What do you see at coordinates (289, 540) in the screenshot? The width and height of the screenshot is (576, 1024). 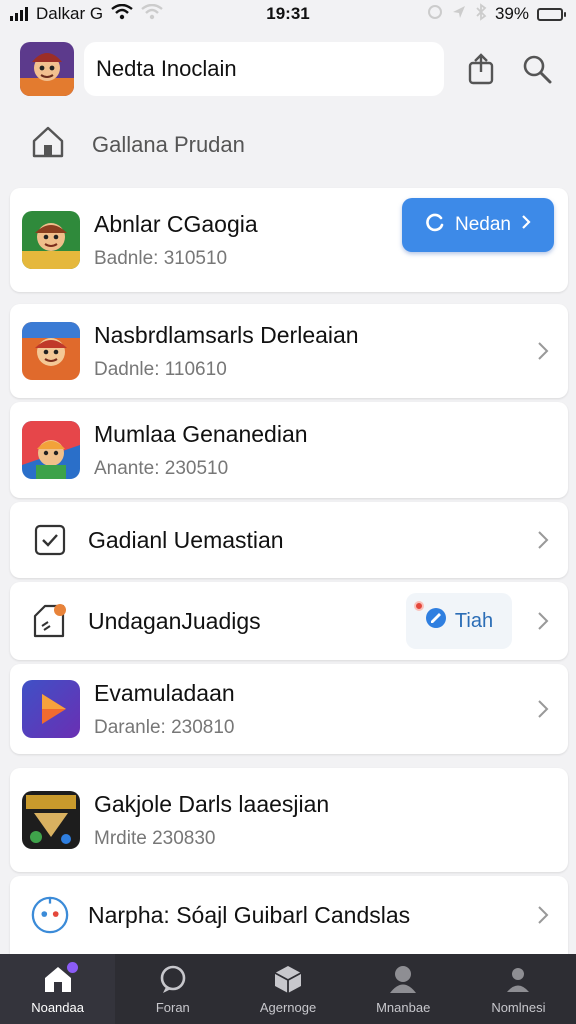 I see `list-item: Gadianl Uemastian` at bounding box center [289, 540].